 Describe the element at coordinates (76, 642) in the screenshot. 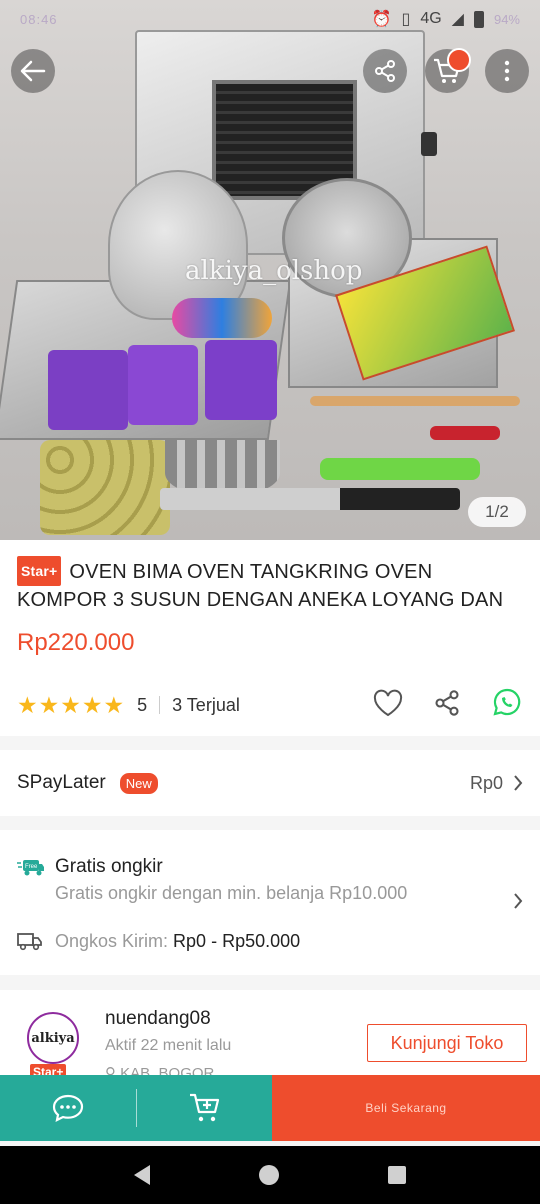

I see `product-price: Rp220.000` at that location.